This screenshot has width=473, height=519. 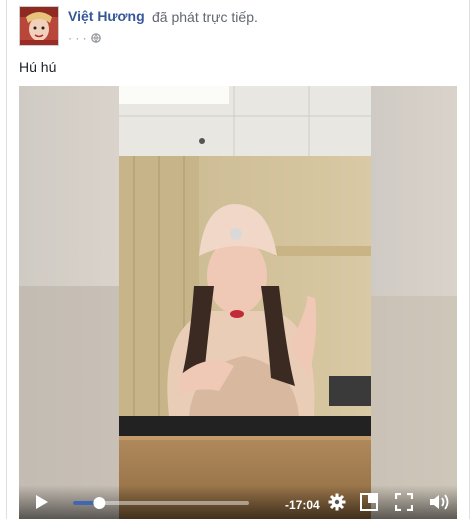 I want to click on progress-bar, so click(x=161, y=503).